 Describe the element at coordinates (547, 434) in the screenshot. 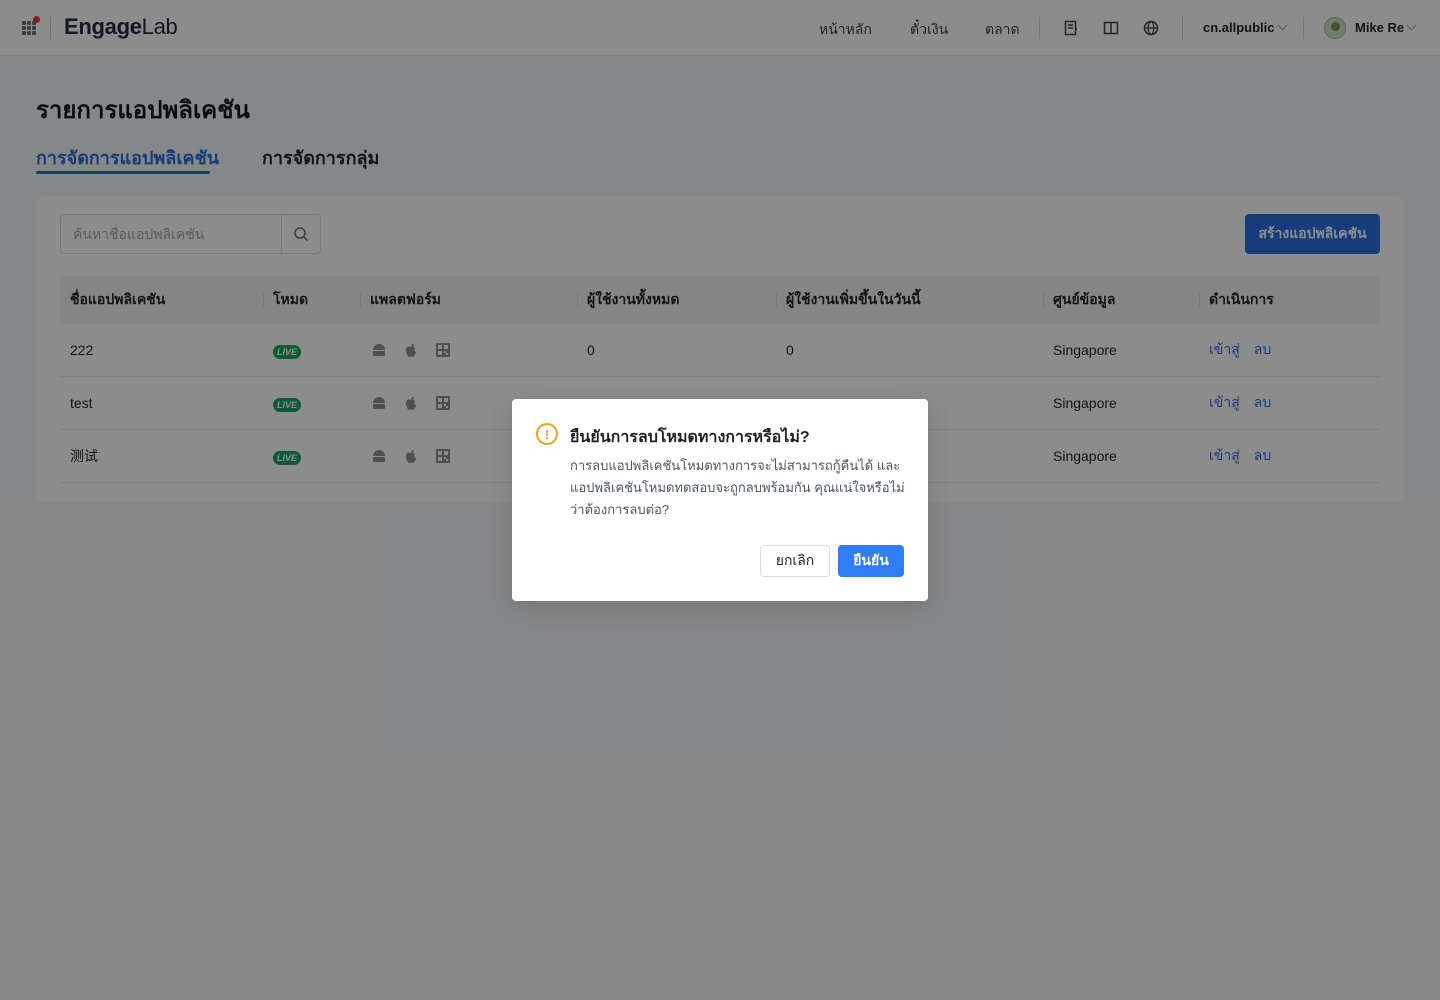

I see `warning-icon: !` at that location.